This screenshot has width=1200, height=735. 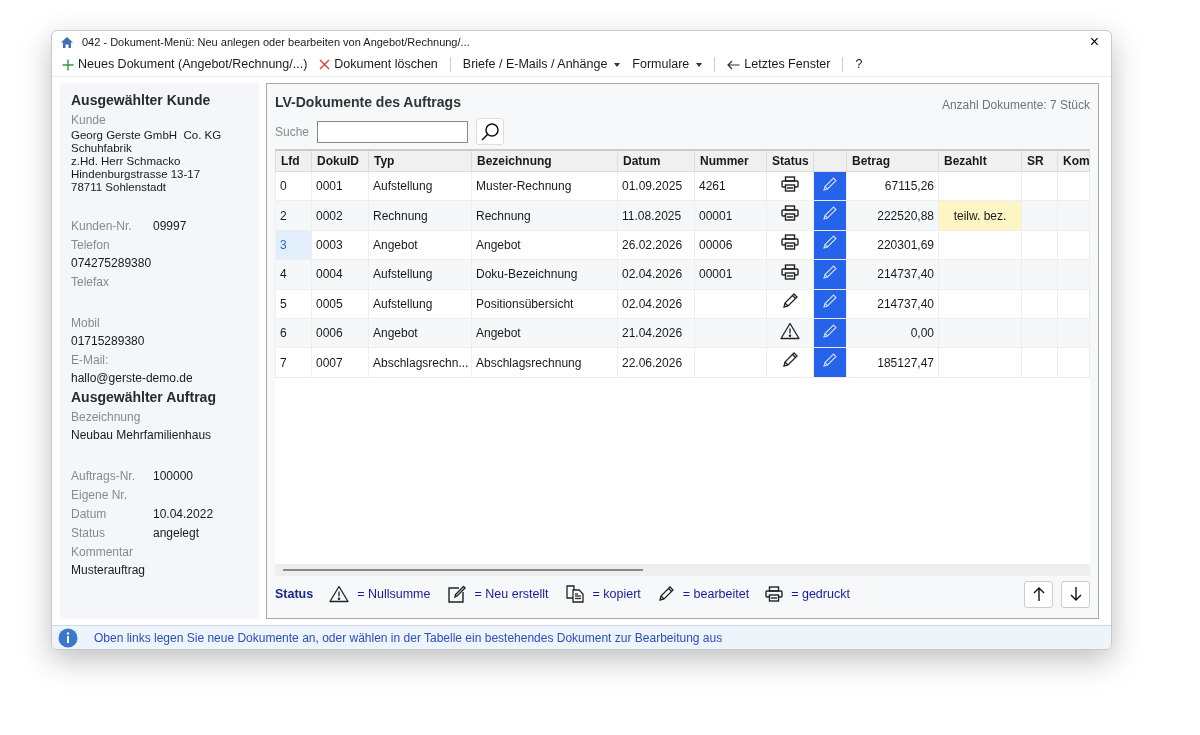 What do you see at coordinates (293, 333) in the screenshot?
I see `table-cell: 6` at bounding box center [293, 333].